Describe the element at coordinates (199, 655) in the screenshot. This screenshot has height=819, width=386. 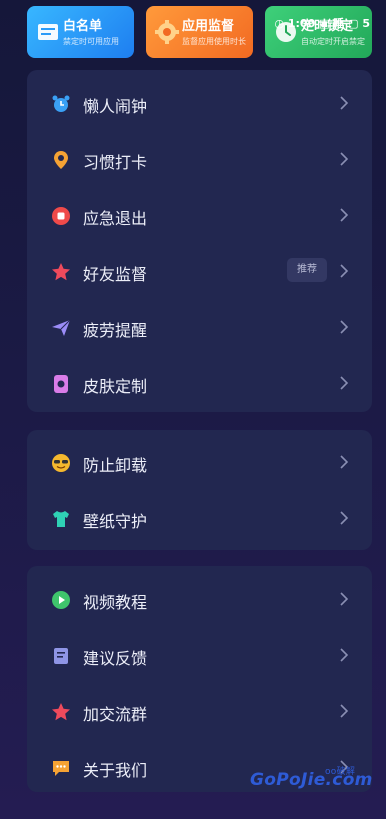
I see `menu-item-feedback: 建议反馈` at that location.